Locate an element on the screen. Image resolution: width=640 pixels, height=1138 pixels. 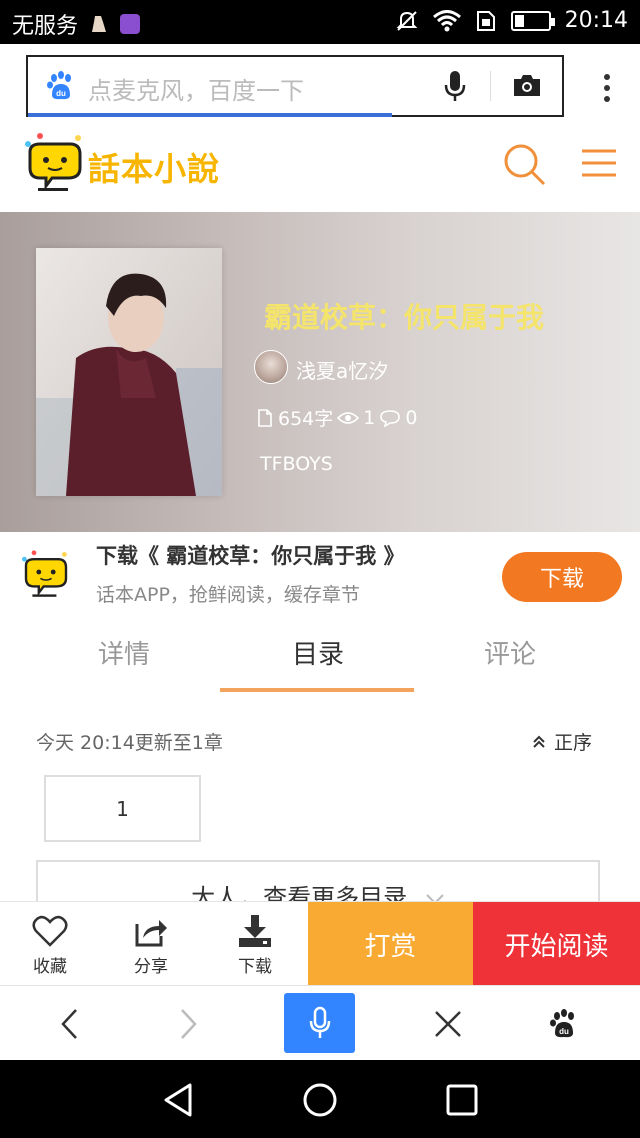
download-label: 下载 is located at coordinates (255, 967).